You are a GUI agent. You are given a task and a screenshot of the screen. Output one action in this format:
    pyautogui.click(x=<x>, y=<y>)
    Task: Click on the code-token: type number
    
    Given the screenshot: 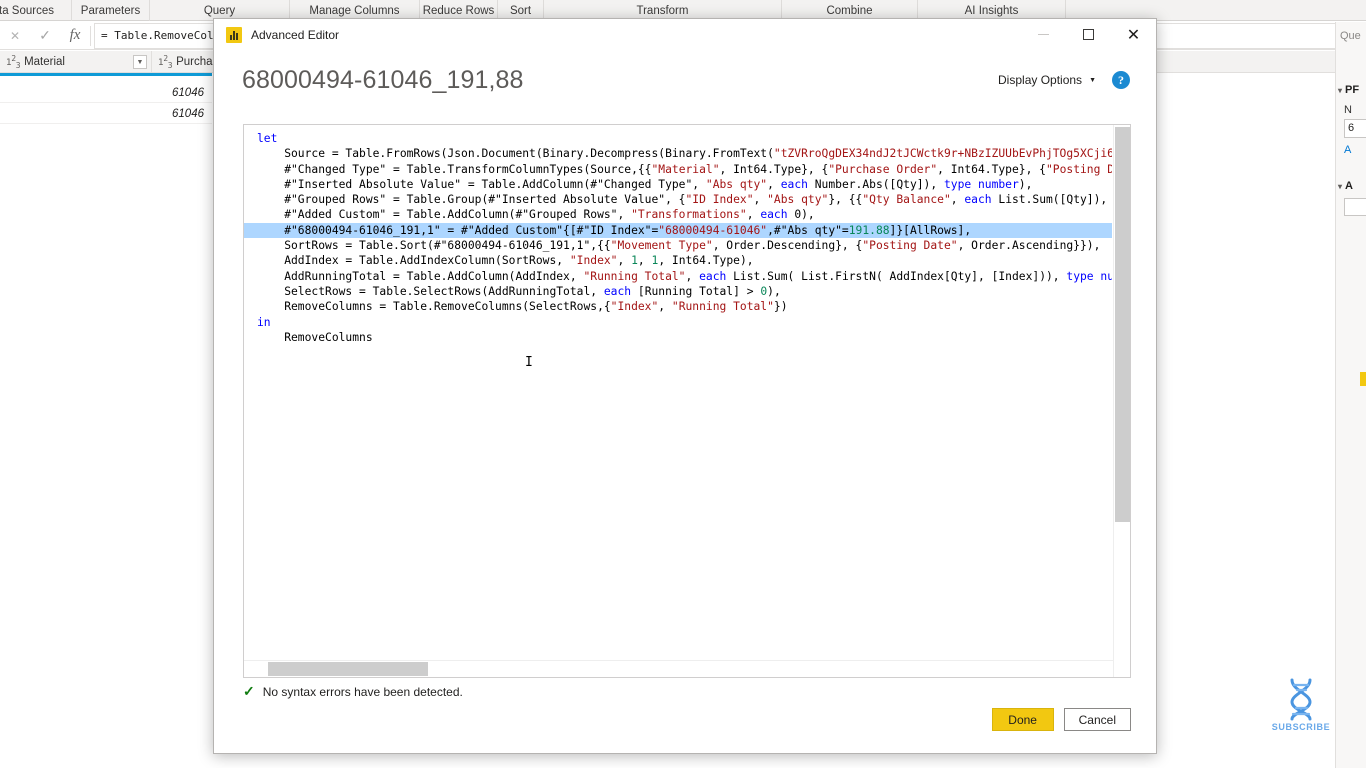 What is the action you would take?
    pyautogui.click(x=1089, y=276)
    